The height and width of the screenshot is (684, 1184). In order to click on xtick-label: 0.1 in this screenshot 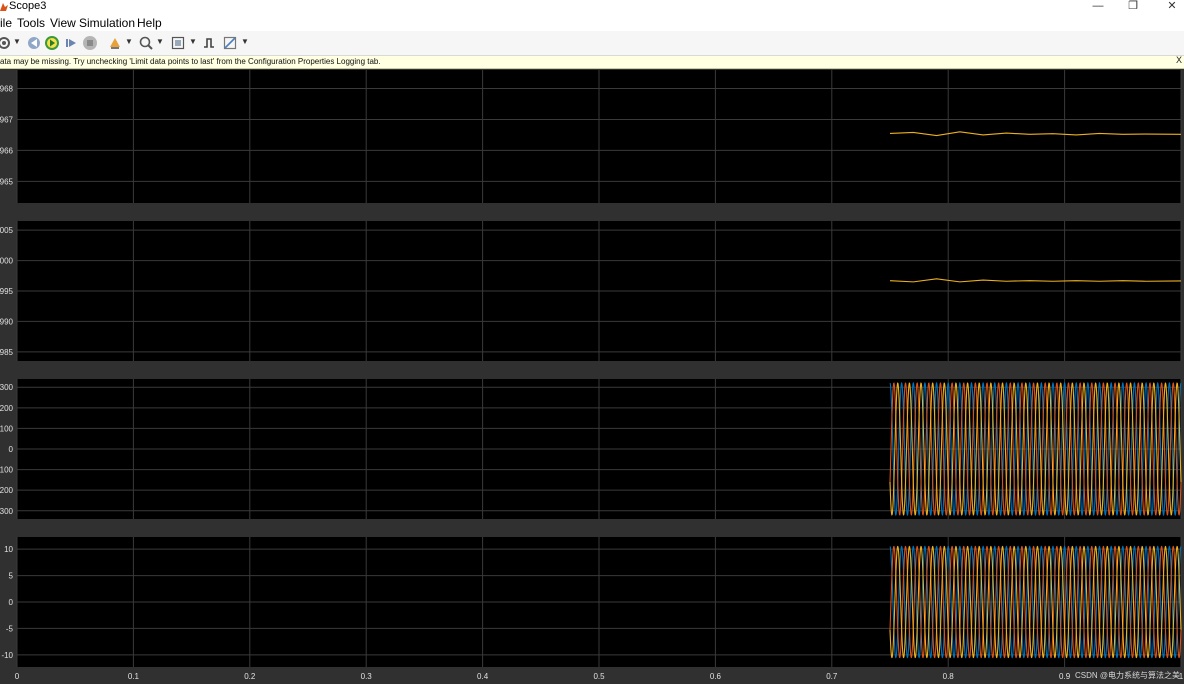, I will do `click(134, 676)`.